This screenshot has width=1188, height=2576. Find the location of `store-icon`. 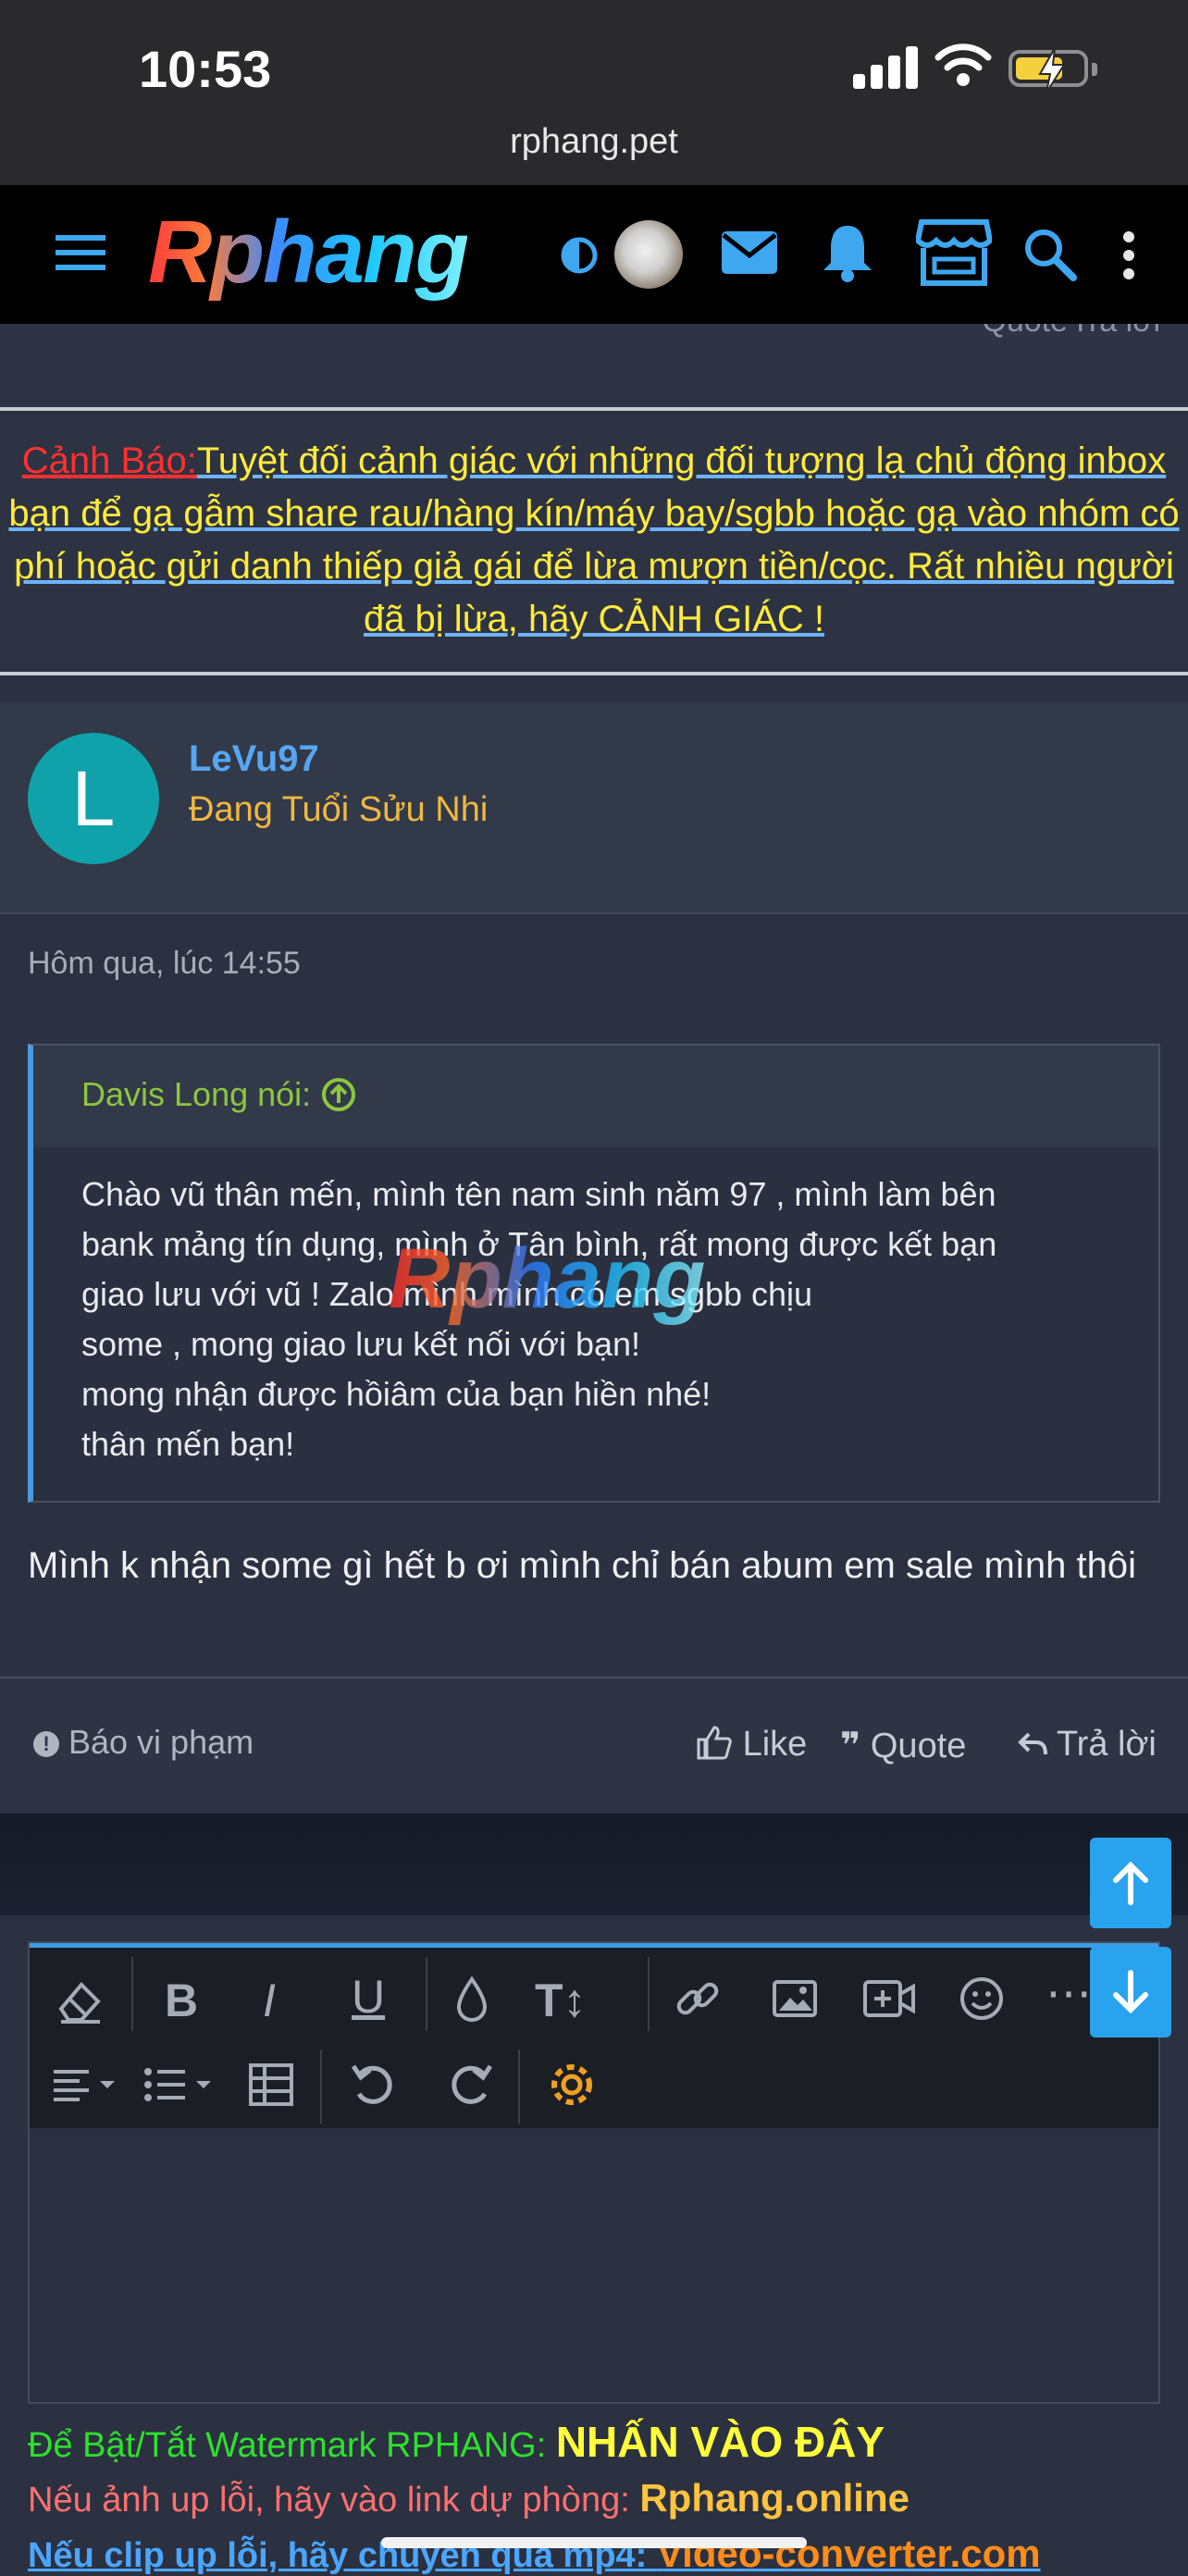

store-icon is located at coordinates (954, 252).